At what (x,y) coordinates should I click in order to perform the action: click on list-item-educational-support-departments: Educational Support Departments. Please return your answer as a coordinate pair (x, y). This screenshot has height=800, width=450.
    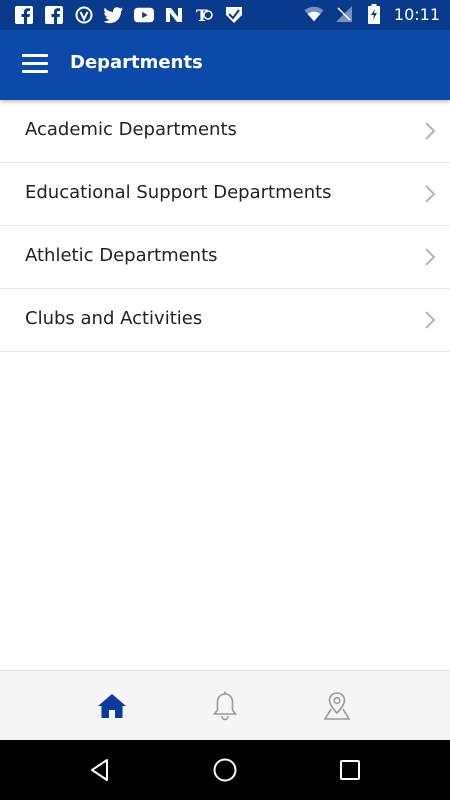
    Looking at the image, I should click on (225, 194).